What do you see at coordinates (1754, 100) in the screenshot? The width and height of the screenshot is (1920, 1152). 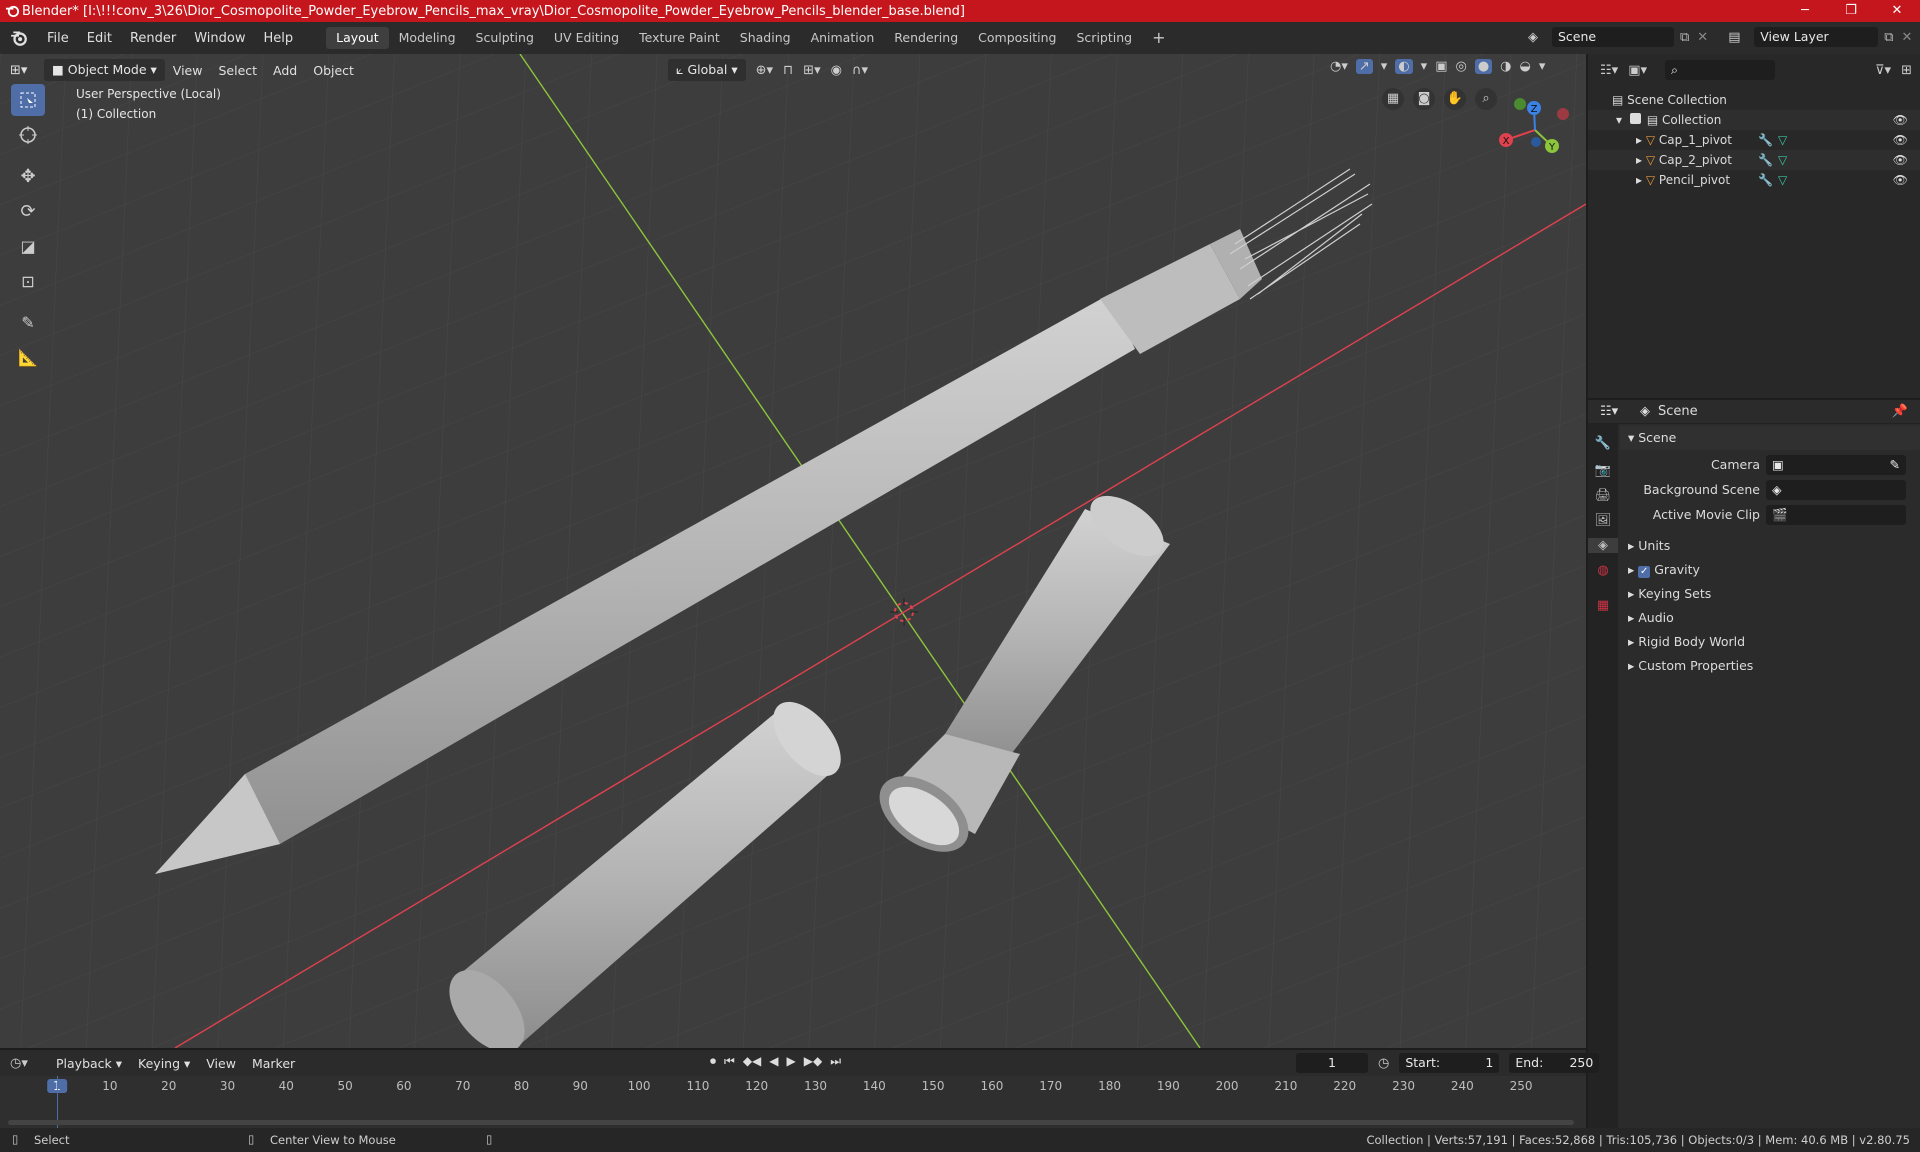 I see `outliner-row-scene-collection: ▤ Scene Collection` at bounding box center [1754, 100].